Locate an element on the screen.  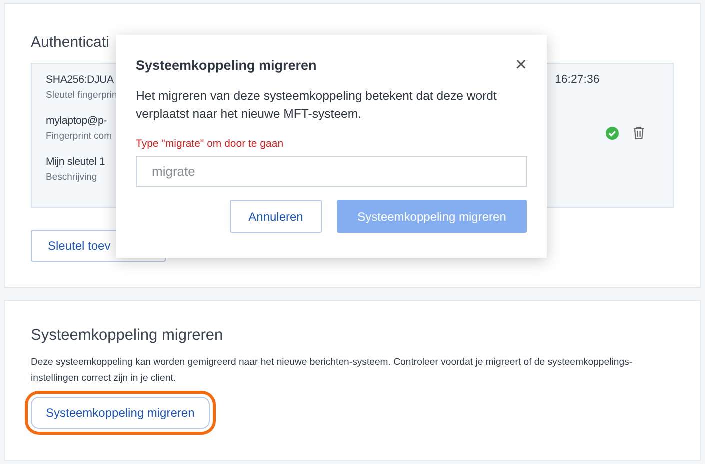
cancel-button: Annuleren is located at coordinates (276, 216).